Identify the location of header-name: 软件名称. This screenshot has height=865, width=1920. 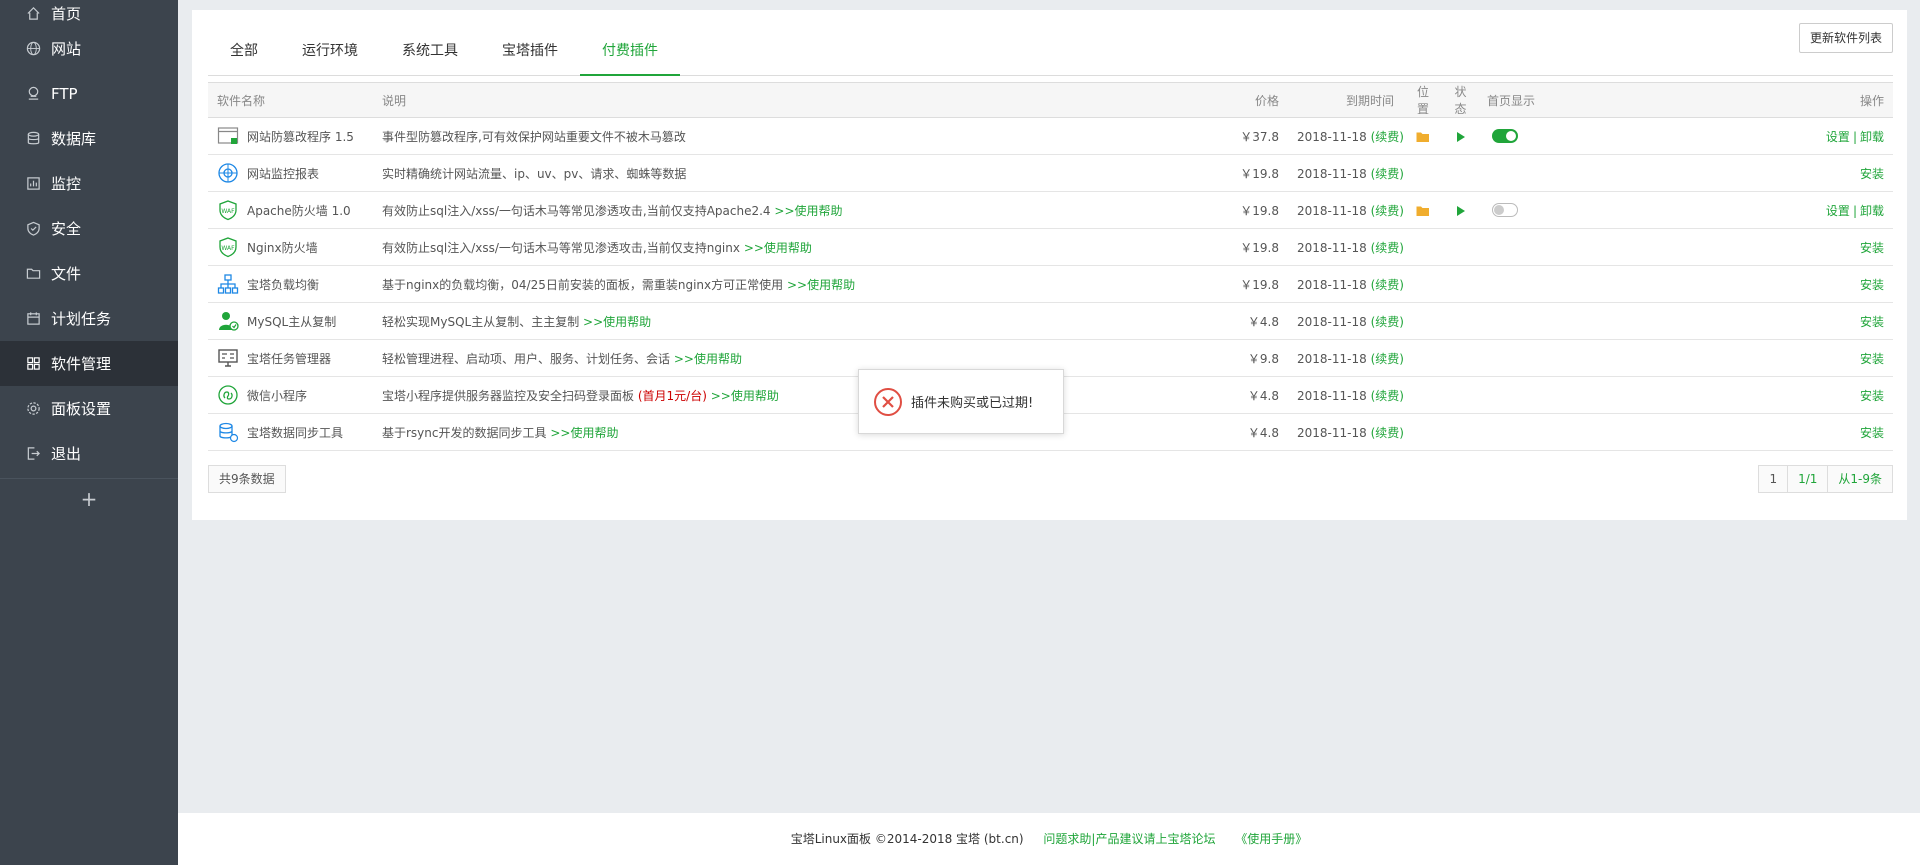
(290, 100).